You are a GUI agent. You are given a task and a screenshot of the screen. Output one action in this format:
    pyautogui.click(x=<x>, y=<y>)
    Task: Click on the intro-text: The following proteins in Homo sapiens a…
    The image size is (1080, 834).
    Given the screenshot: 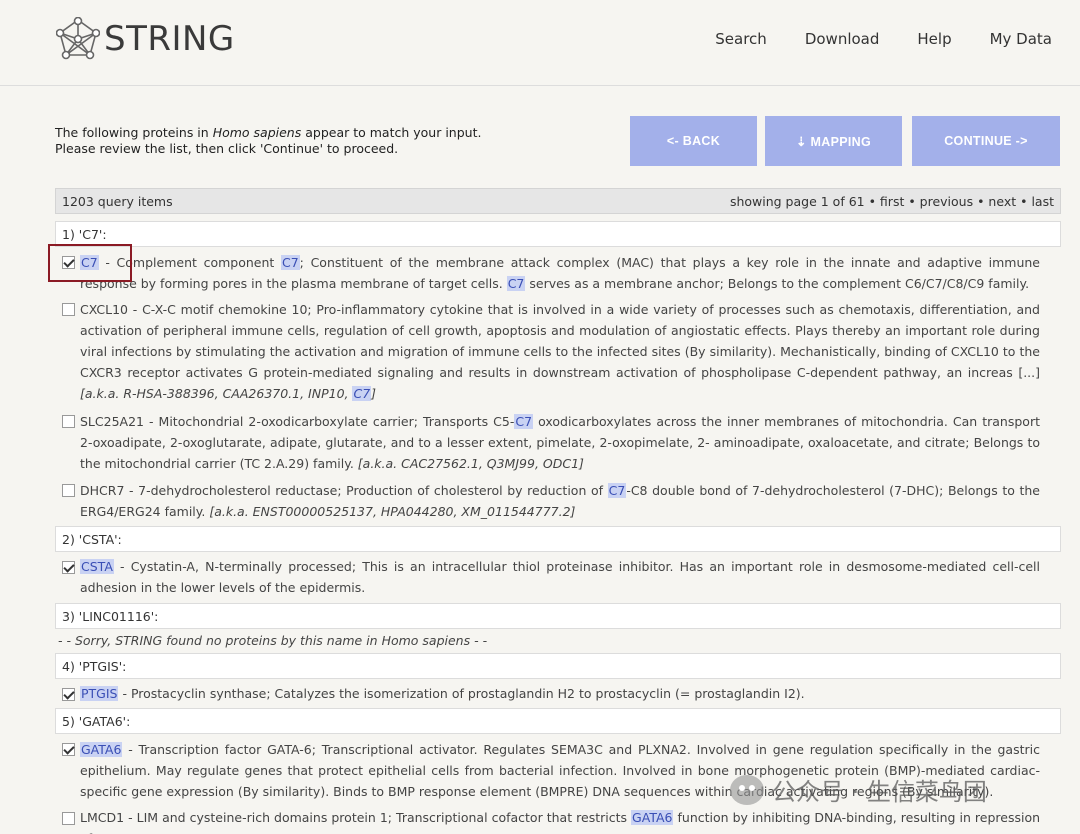 What is the action you would take?
    pyautogui.click(x=268, y=141)
    